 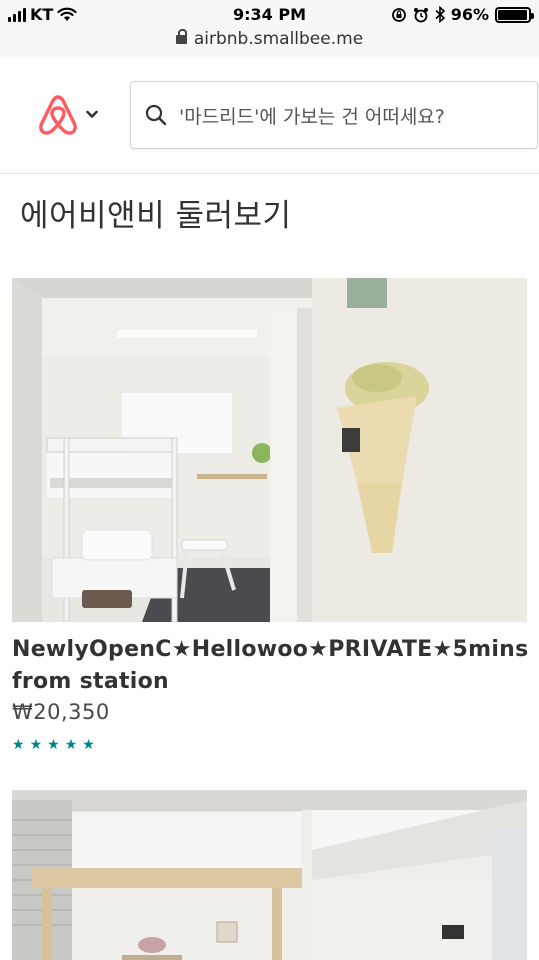 I want to click on bluetooth-icon, so click(x=440, y=14).